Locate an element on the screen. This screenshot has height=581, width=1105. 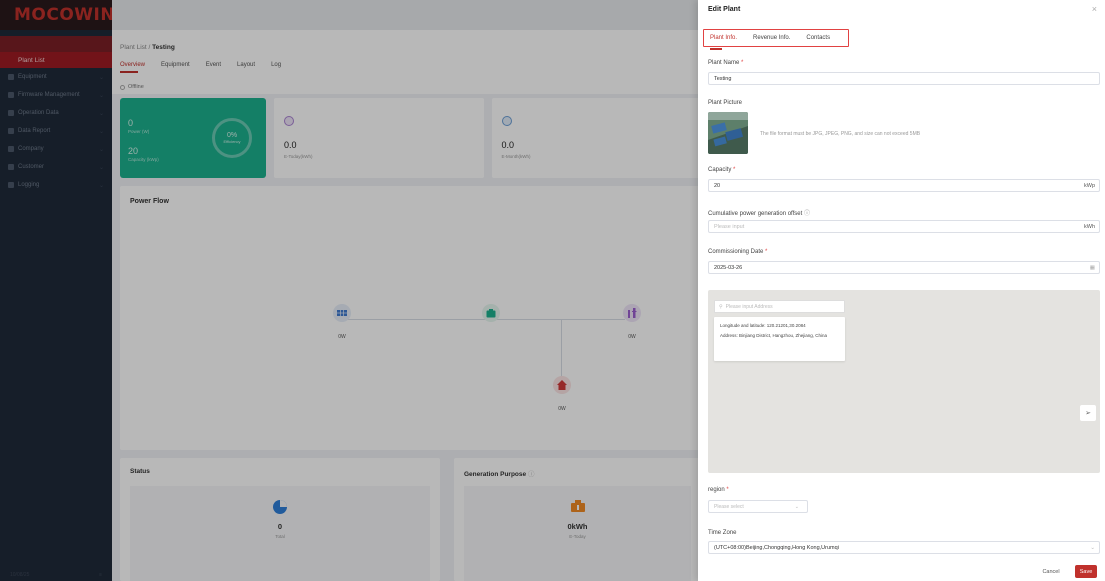
plant-name-label: Plant Name * is located at coordinates (726, 63).